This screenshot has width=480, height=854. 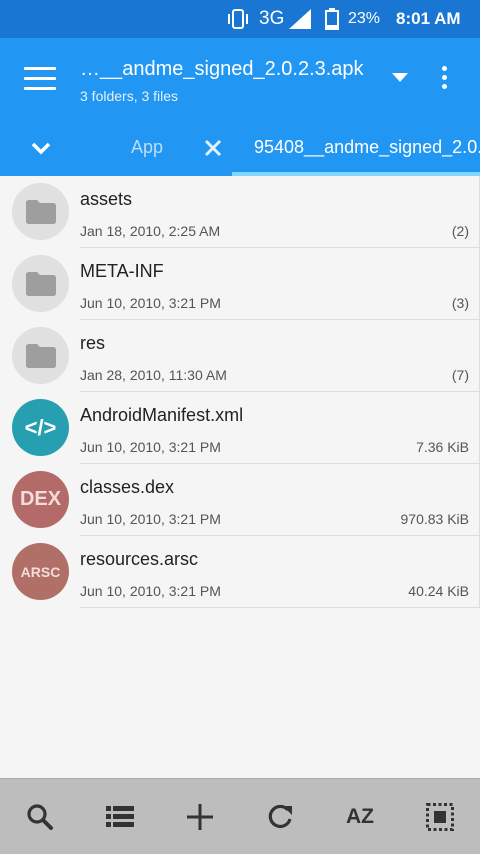 I want to click on file-count: (2), so click(x=460, y=231).